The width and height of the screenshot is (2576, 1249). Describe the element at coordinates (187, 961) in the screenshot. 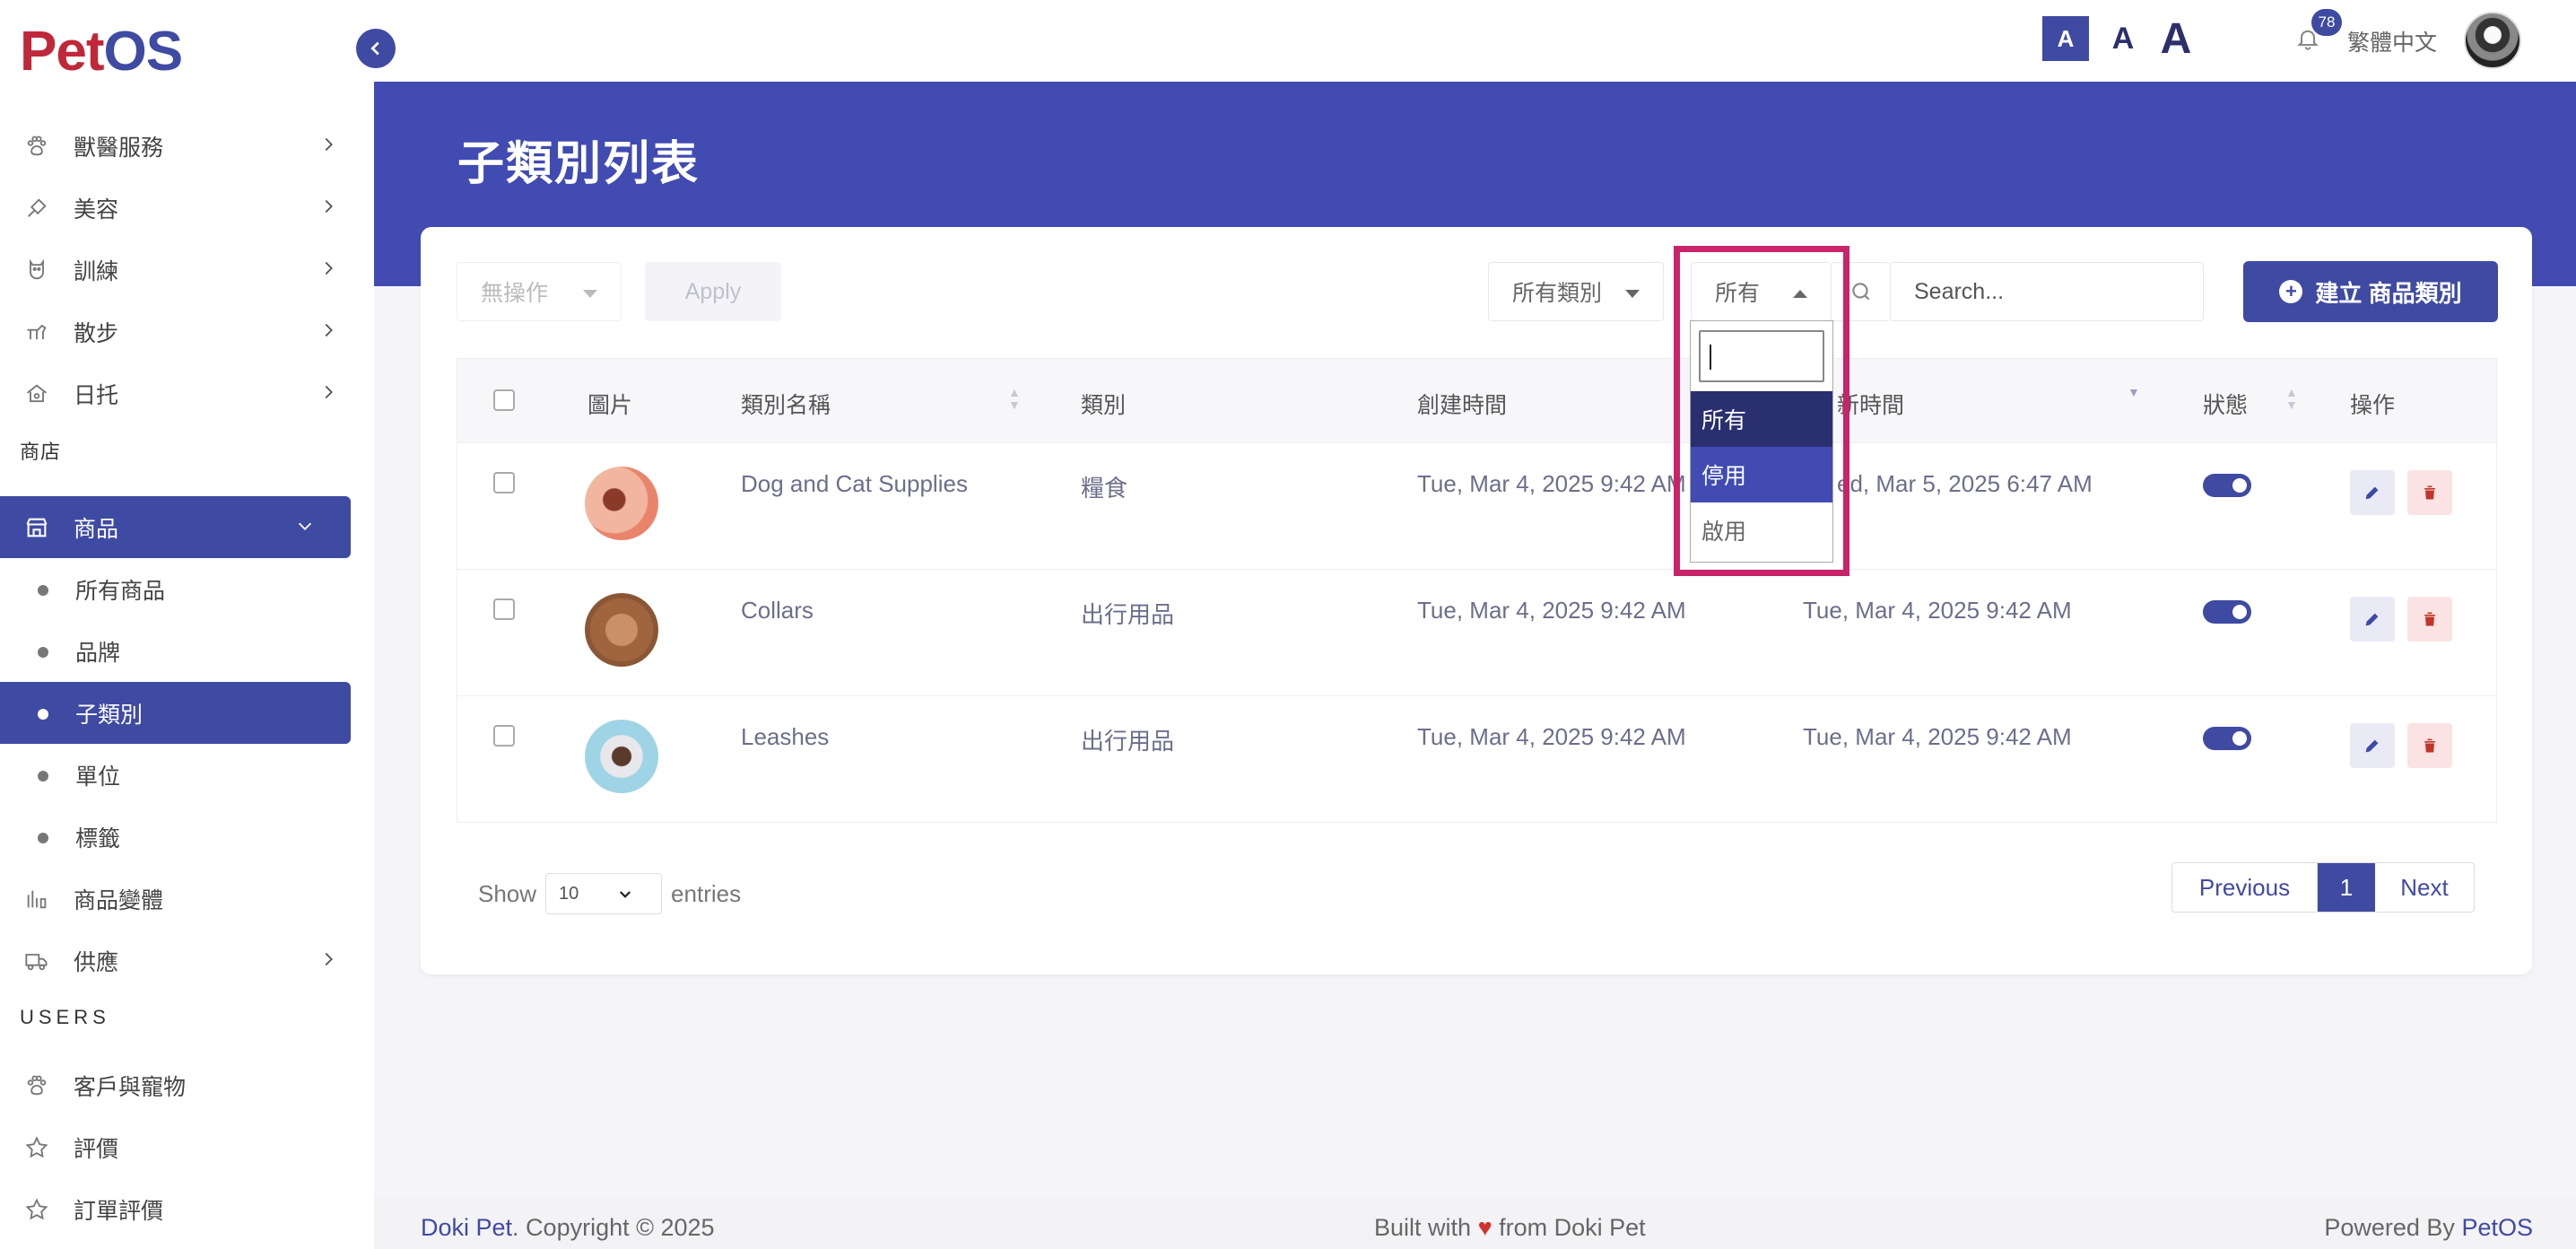

I see `sidebar-item-supply: 供應` at that location.